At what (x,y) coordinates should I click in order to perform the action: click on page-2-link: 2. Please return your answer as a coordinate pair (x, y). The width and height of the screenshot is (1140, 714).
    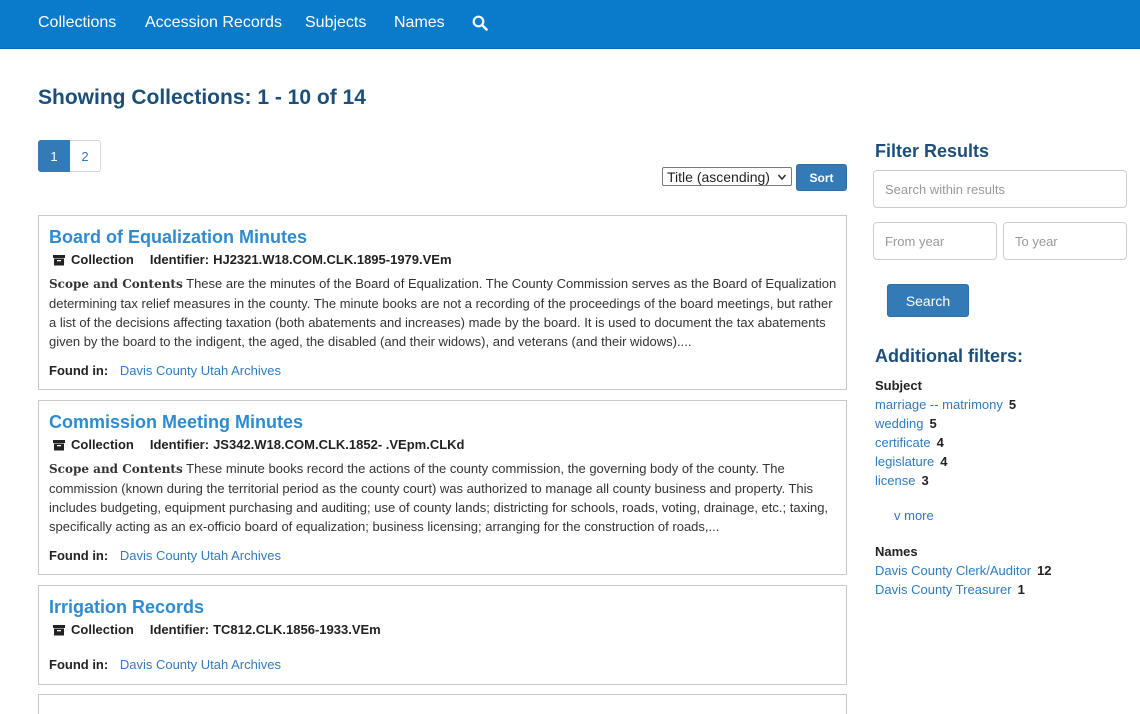
    Looking at the image, I should click on (85, 156).